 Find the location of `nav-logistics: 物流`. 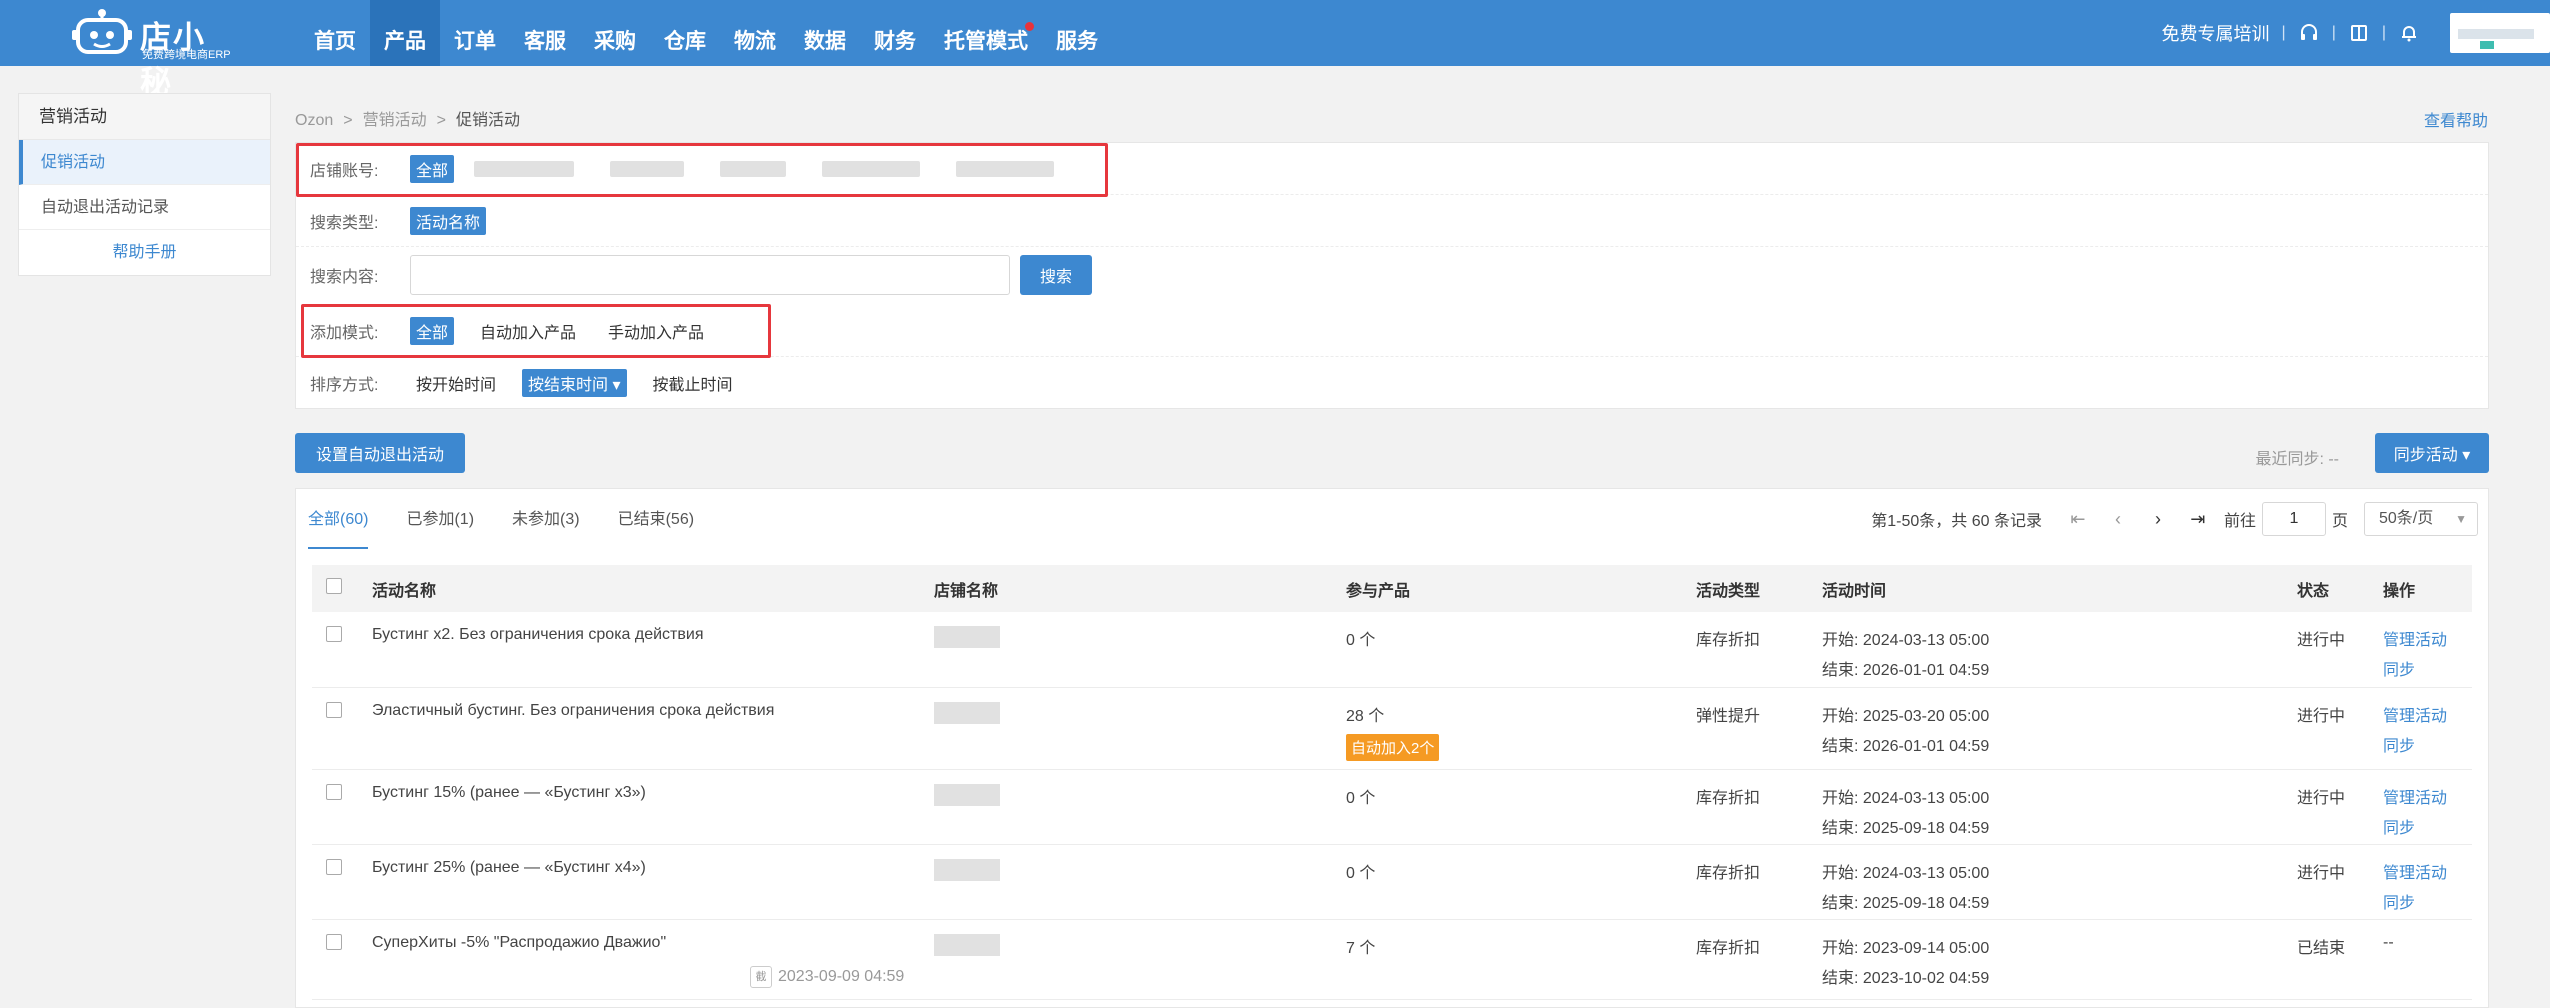

nav-logistics: 物流 is located at coordinates (755, 33).